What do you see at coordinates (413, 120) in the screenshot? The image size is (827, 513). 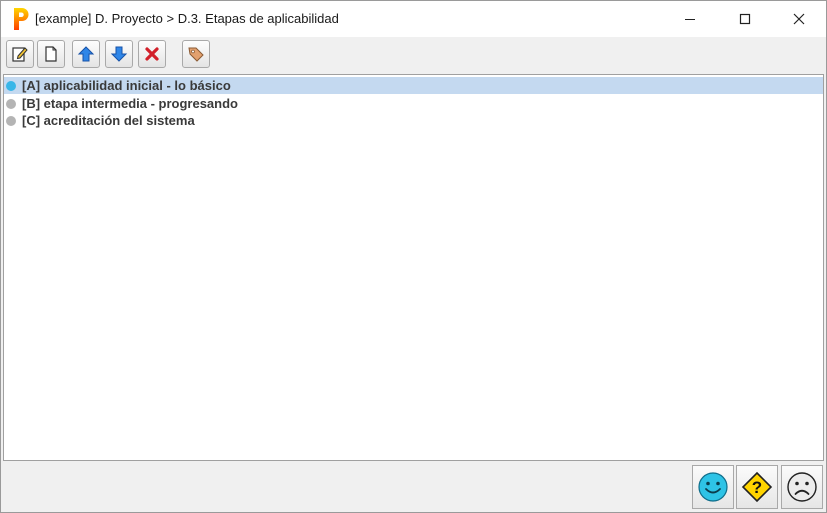 I see `list-item: [C] acreditación del sistema` at bounding box center [413, 120].